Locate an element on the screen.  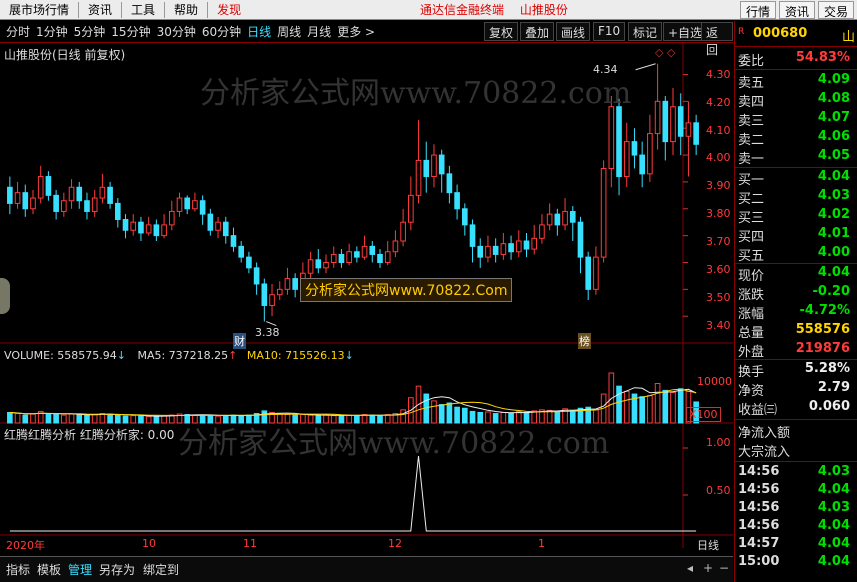
menu-market: 展市场行情 is located at coordinates (39, 9).